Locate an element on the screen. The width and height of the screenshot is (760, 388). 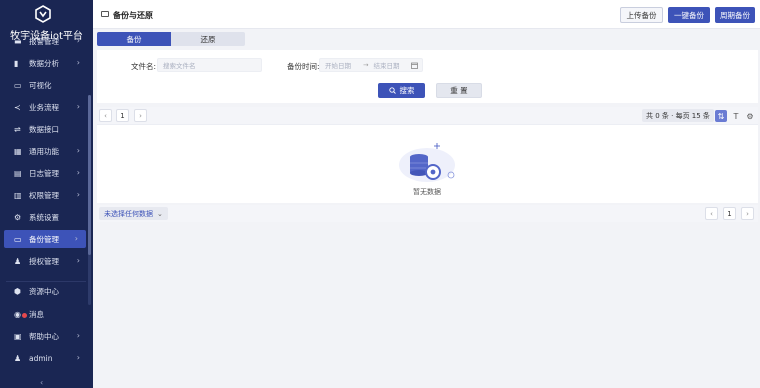
page-number-1: 1 is located at coordinates (122, 115).